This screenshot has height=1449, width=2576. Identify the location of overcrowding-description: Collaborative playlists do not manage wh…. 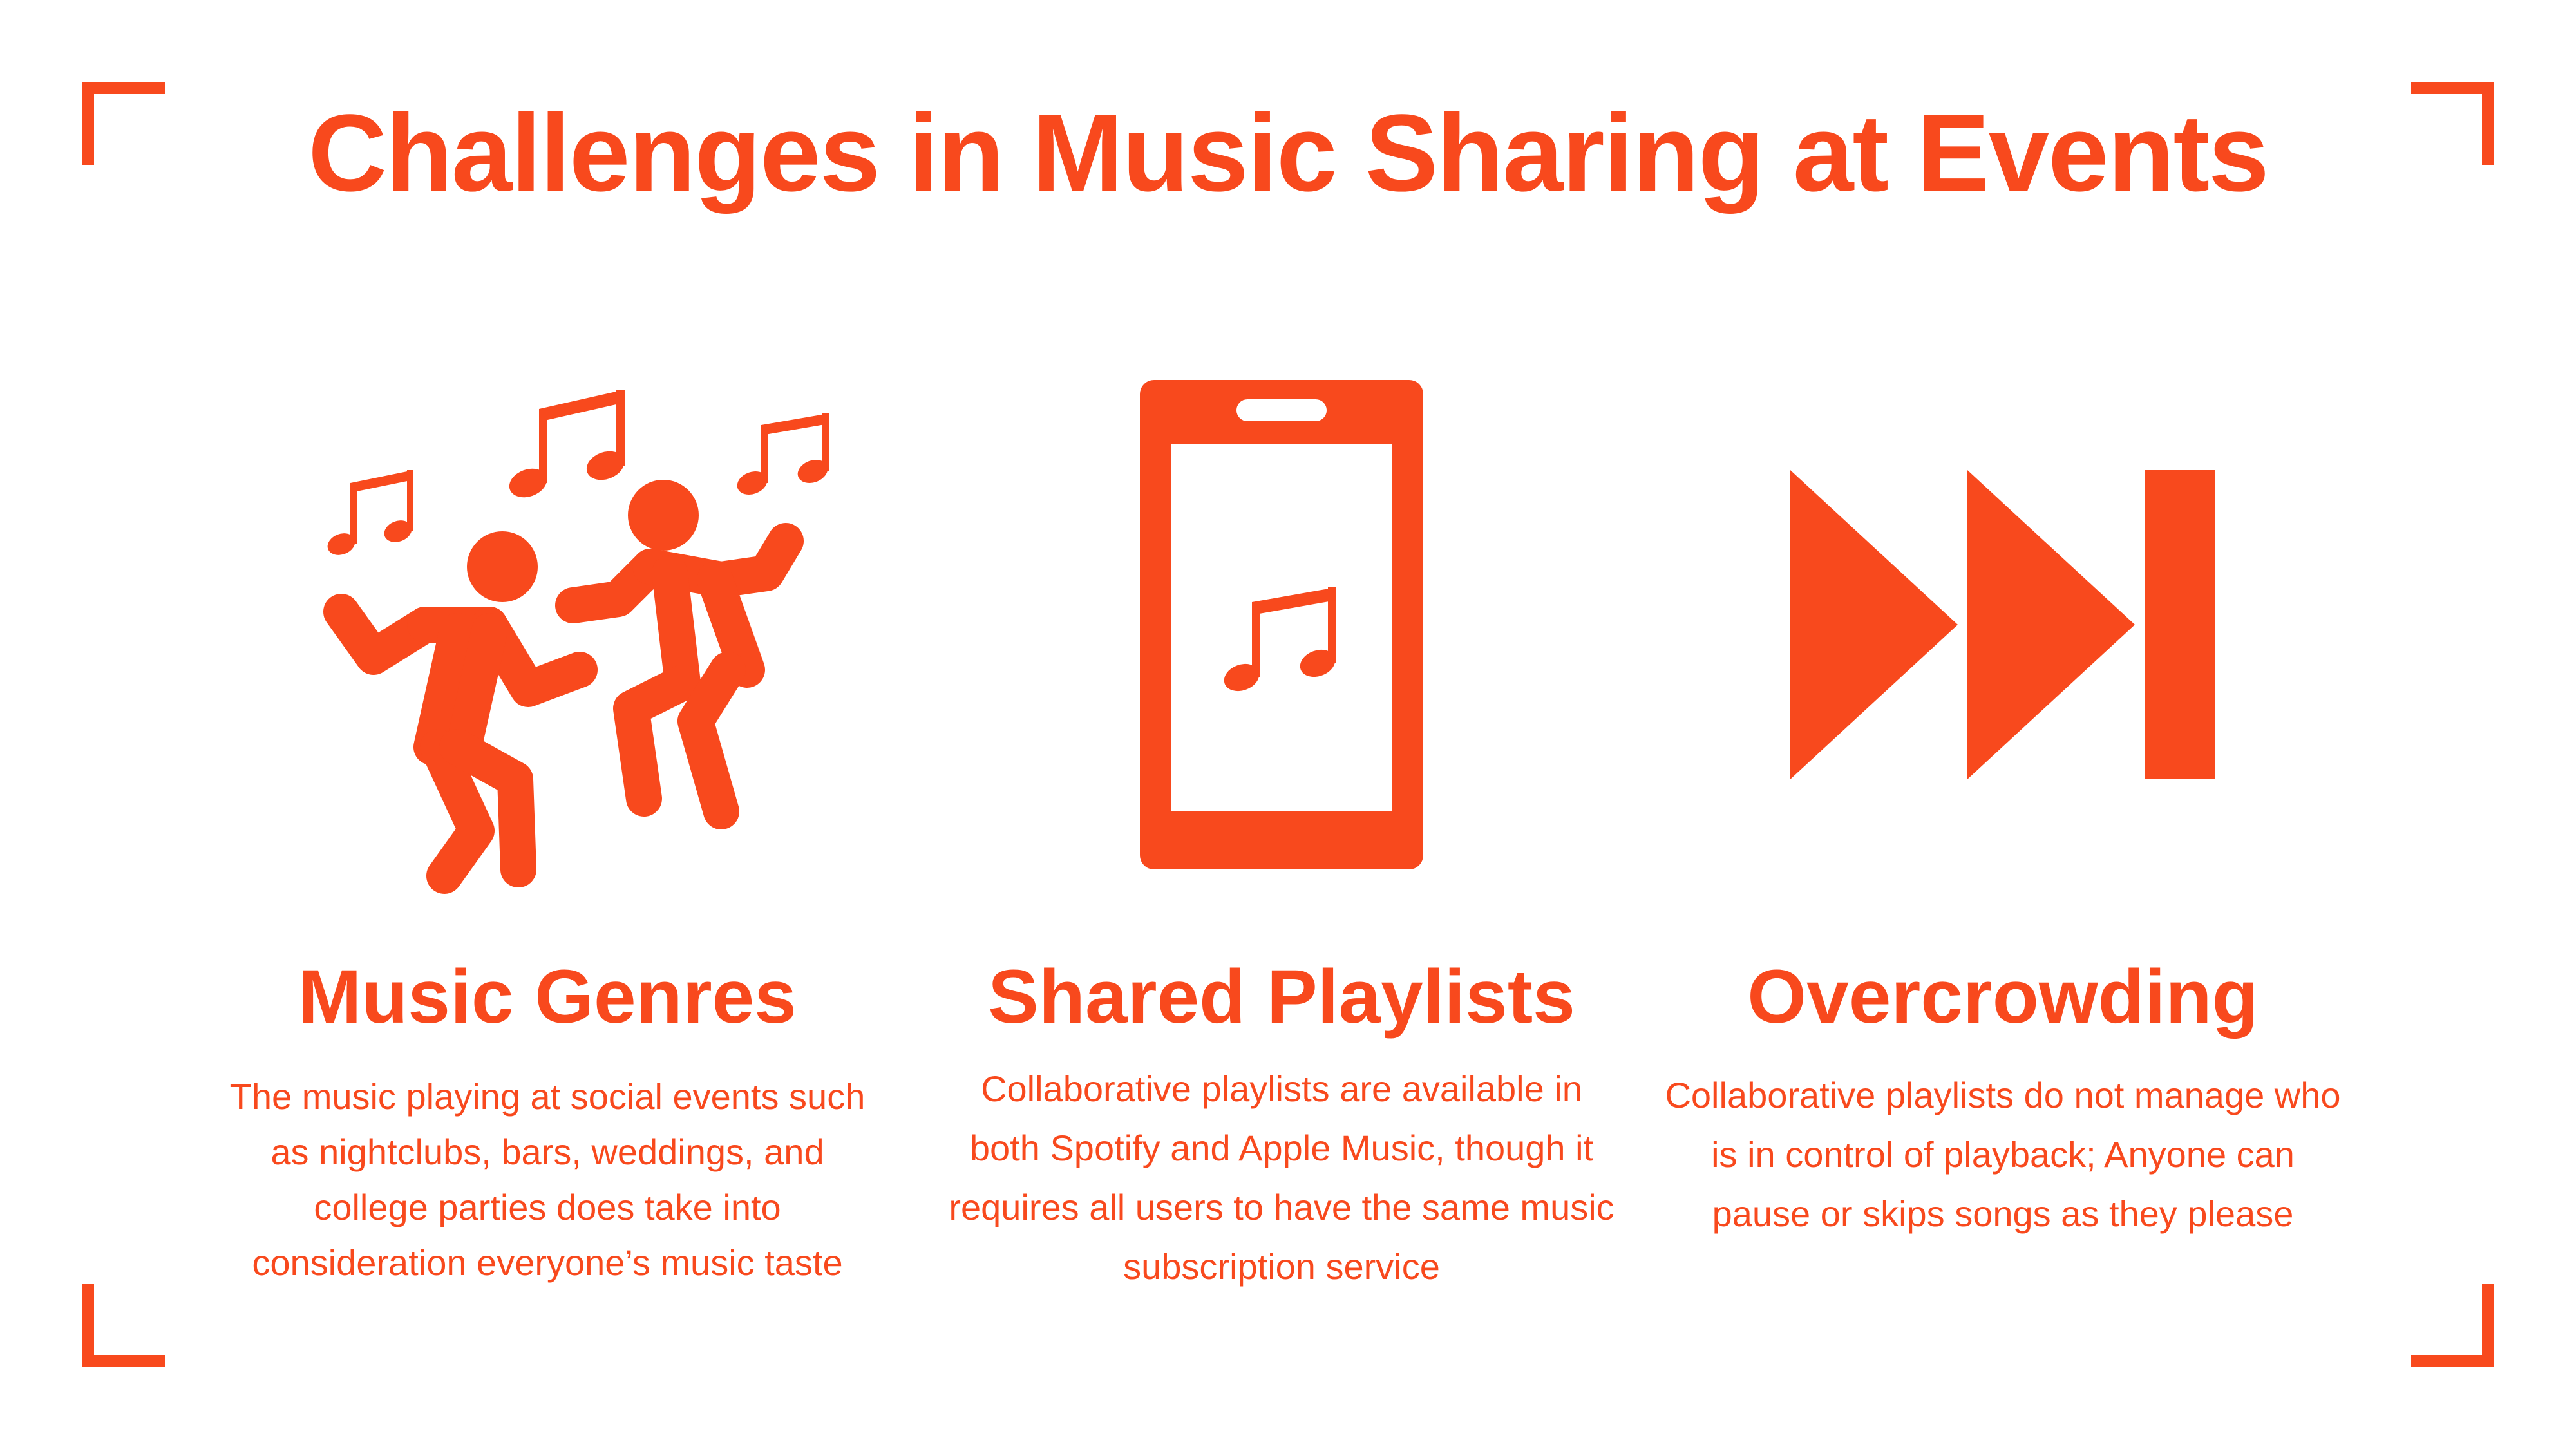
(2003, 1155).